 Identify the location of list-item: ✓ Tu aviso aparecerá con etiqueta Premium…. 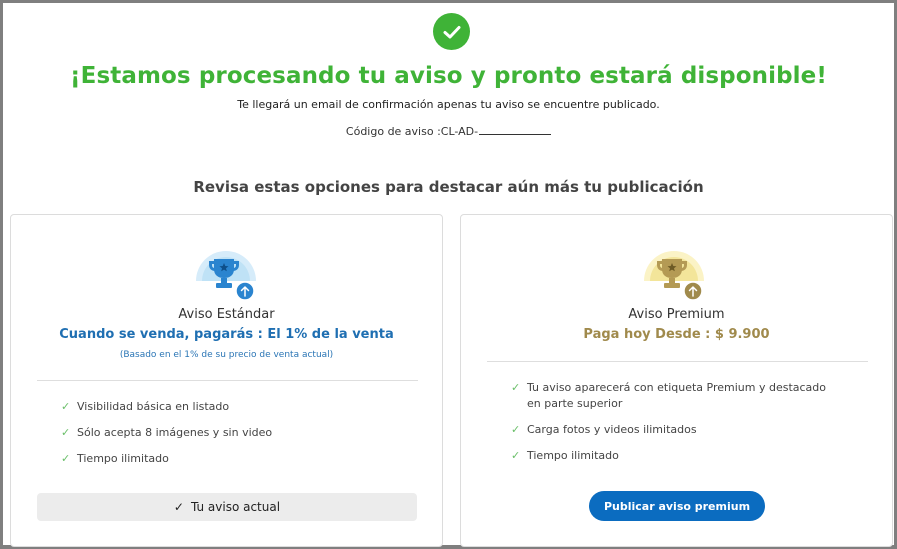
(669, 395).